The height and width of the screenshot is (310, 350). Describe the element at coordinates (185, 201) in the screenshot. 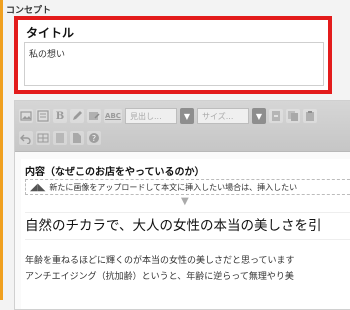

I see `down-arrow-icon: ▼` at that location.